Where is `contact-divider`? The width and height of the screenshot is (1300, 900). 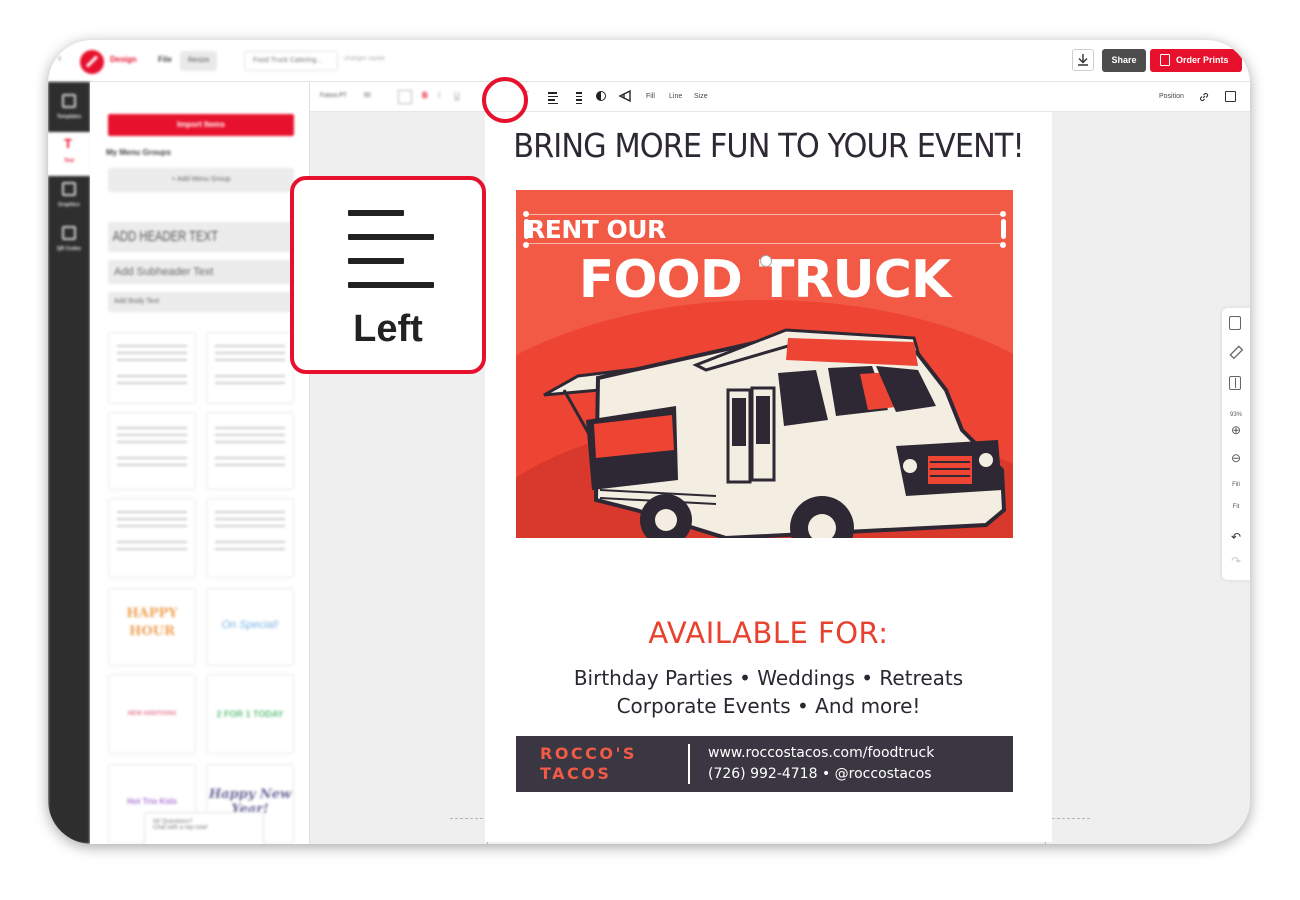 contact-divider is located at coordinates (689, 764).